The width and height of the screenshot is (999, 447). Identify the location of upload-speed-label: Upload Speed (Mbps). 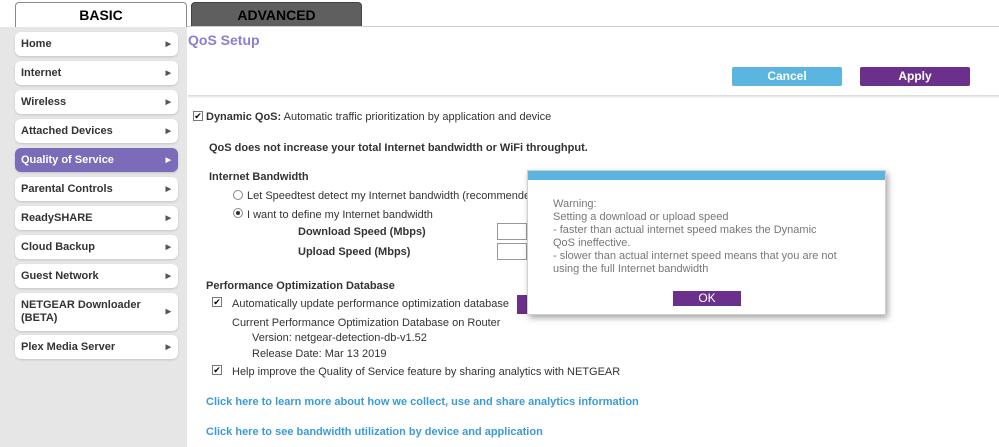
(354, 252).